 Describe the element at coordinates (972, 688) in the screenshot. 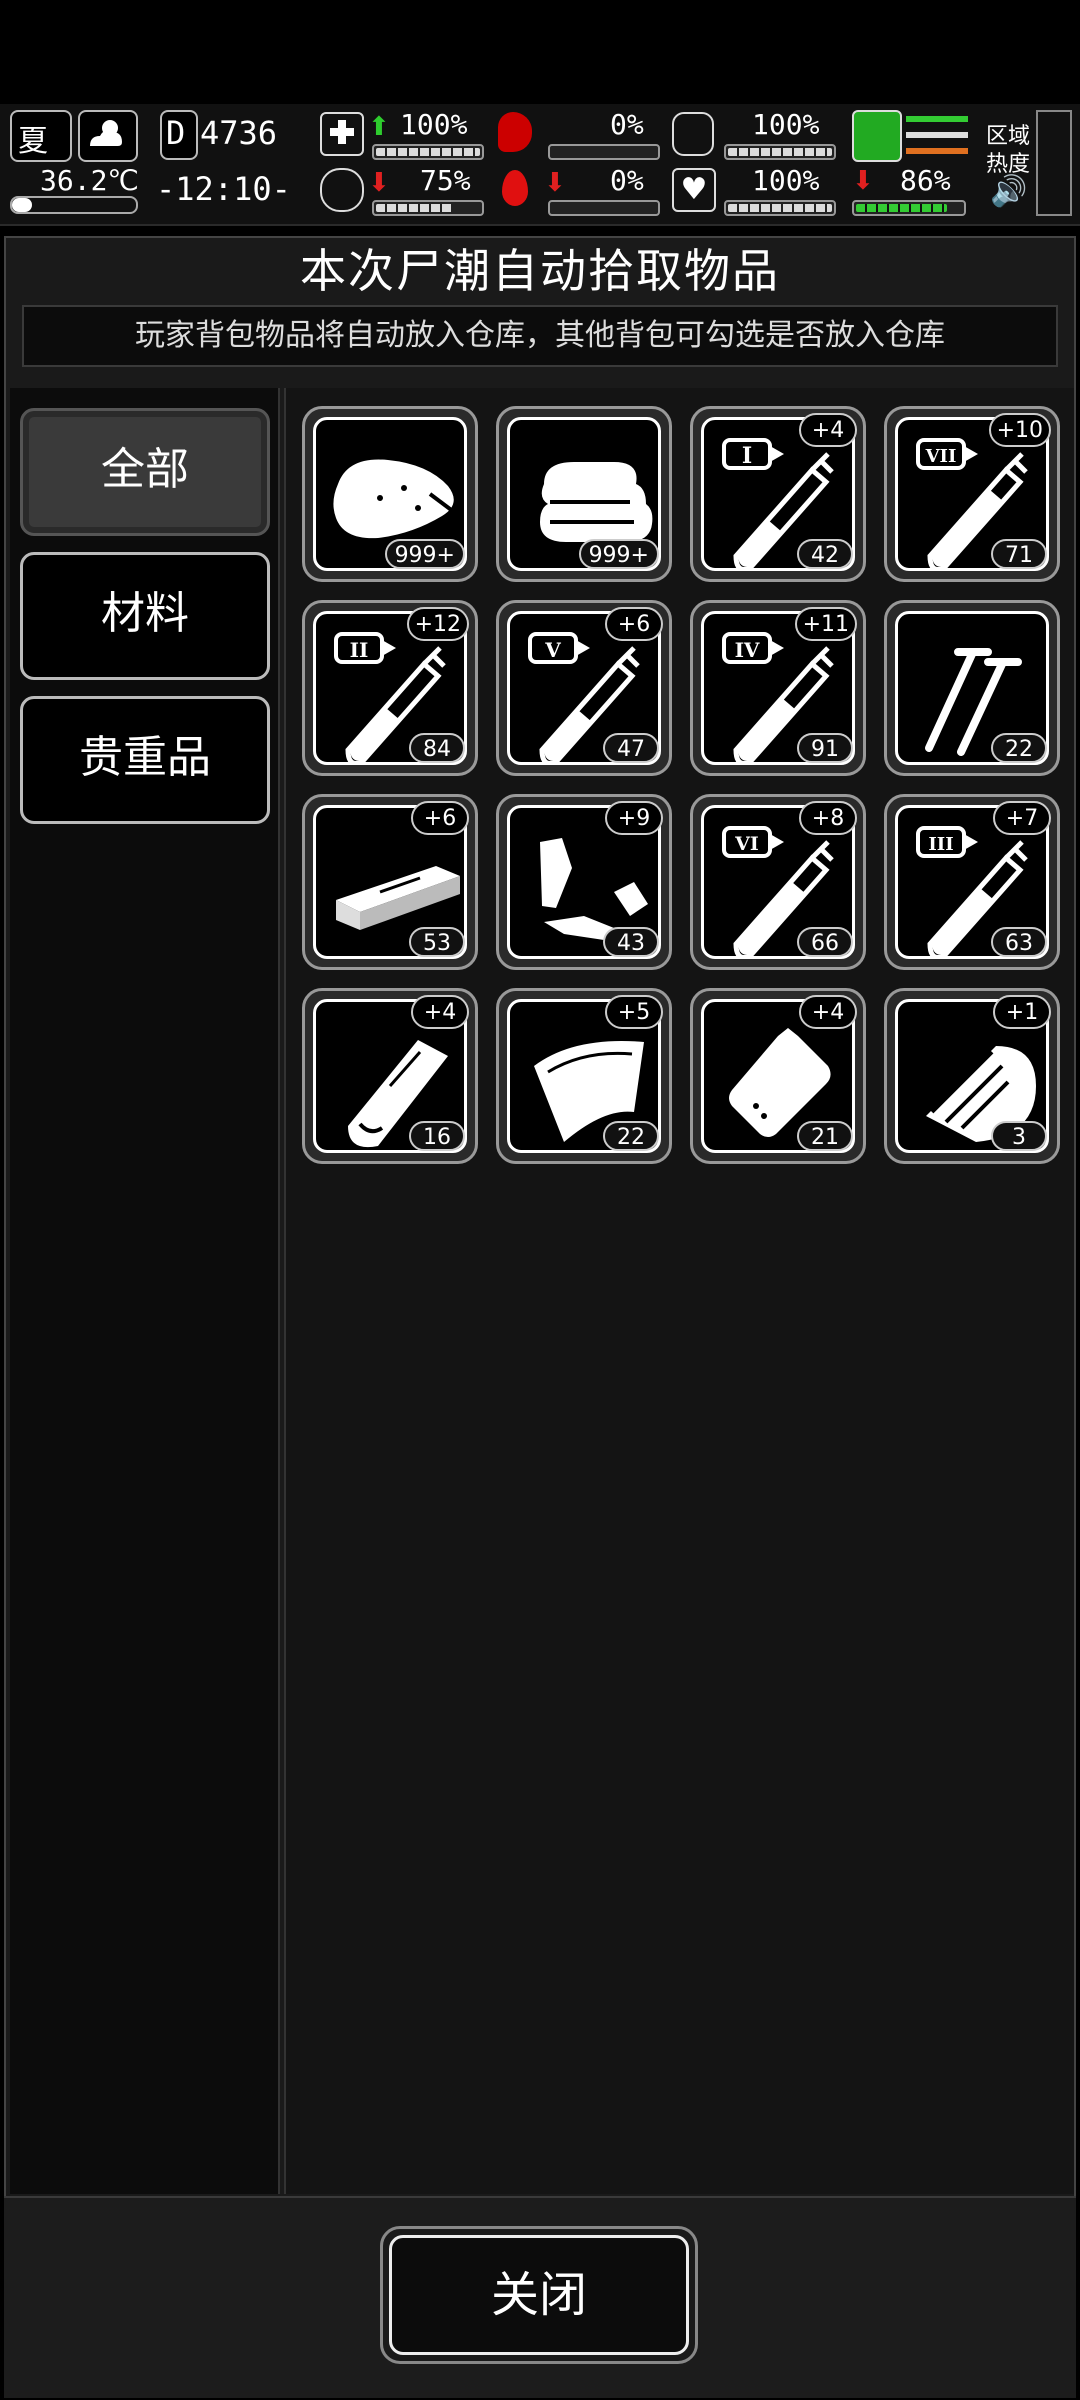

I see `item-slot: 22` at that location.